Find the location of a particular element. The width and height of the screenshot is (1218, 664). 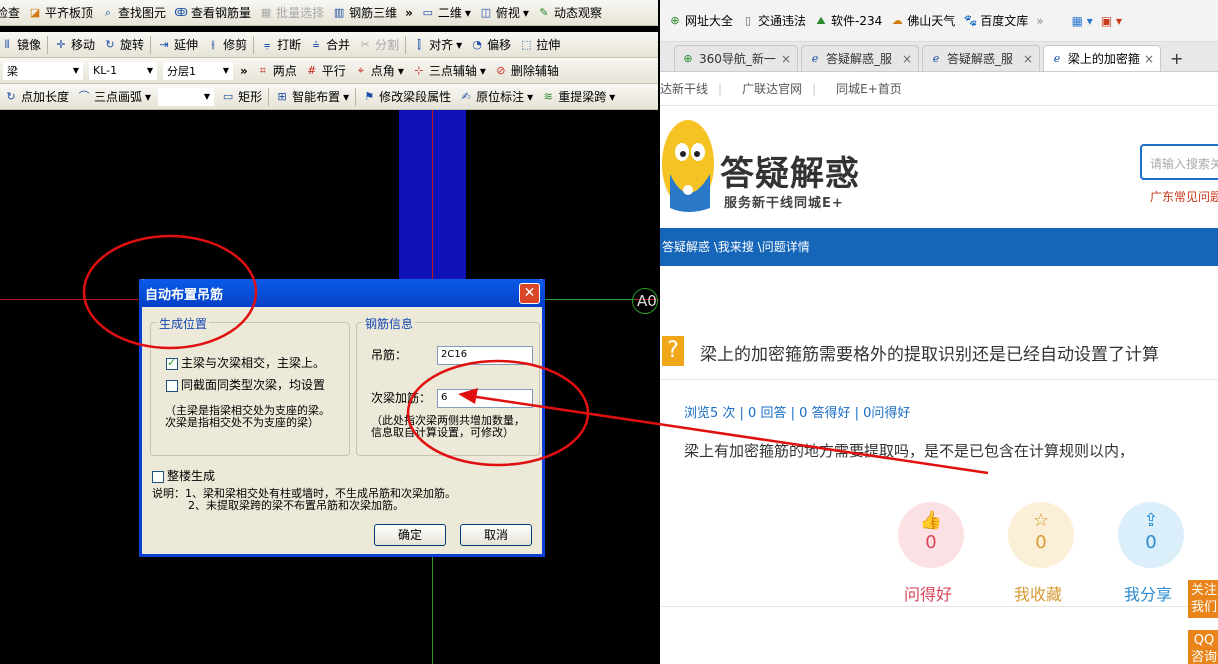

question-stats: 浏览5 次 | 0 回答 | 0 答得好 | 0问得好 is located at coordinates (797, 413).